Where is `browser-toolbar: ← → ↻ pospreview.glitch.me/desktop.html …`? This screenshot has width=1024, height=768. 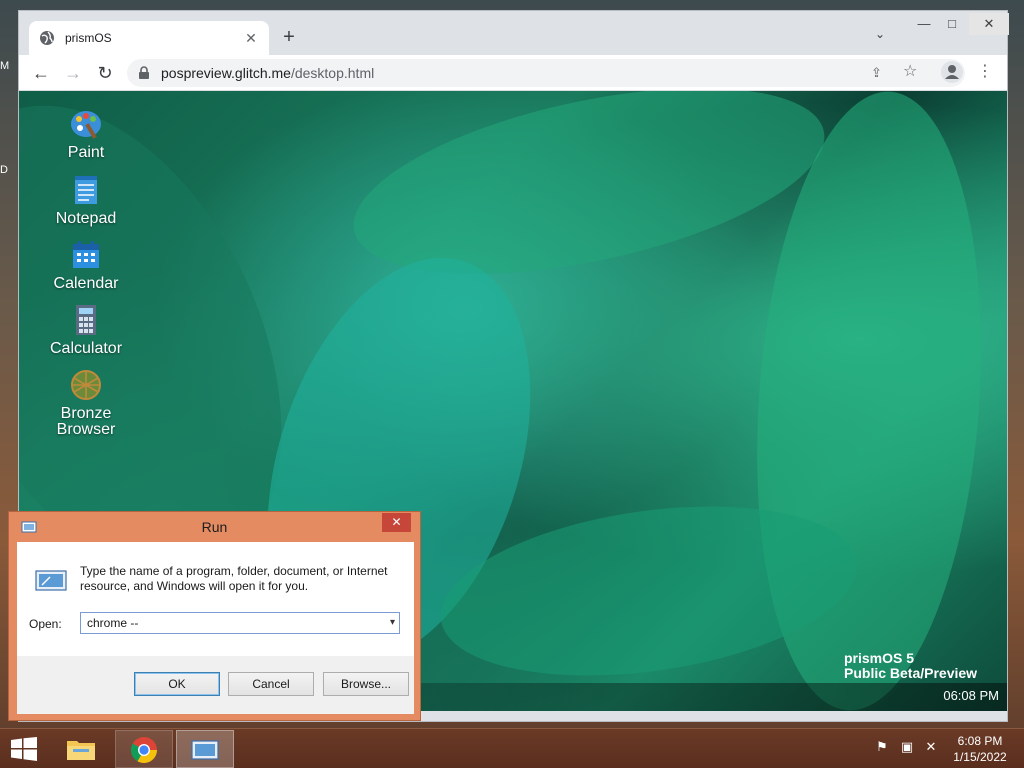 browser-toolbar: ← → ↻ pospreview.glitch.me/desktop.html … is located at coordinates (513, 73).